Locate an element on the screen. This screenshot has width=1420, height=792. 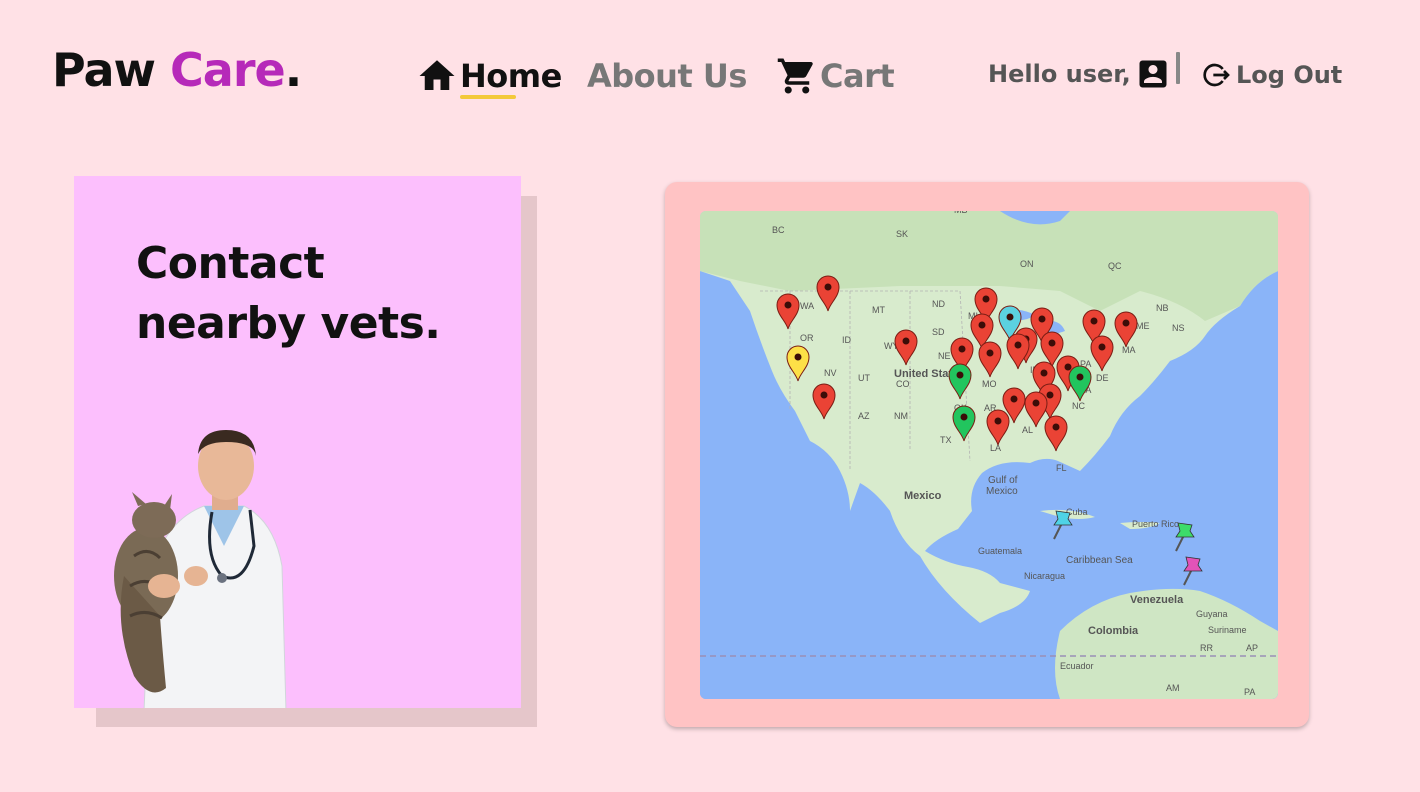
label-co: CO is located at coordinates (903, 384).